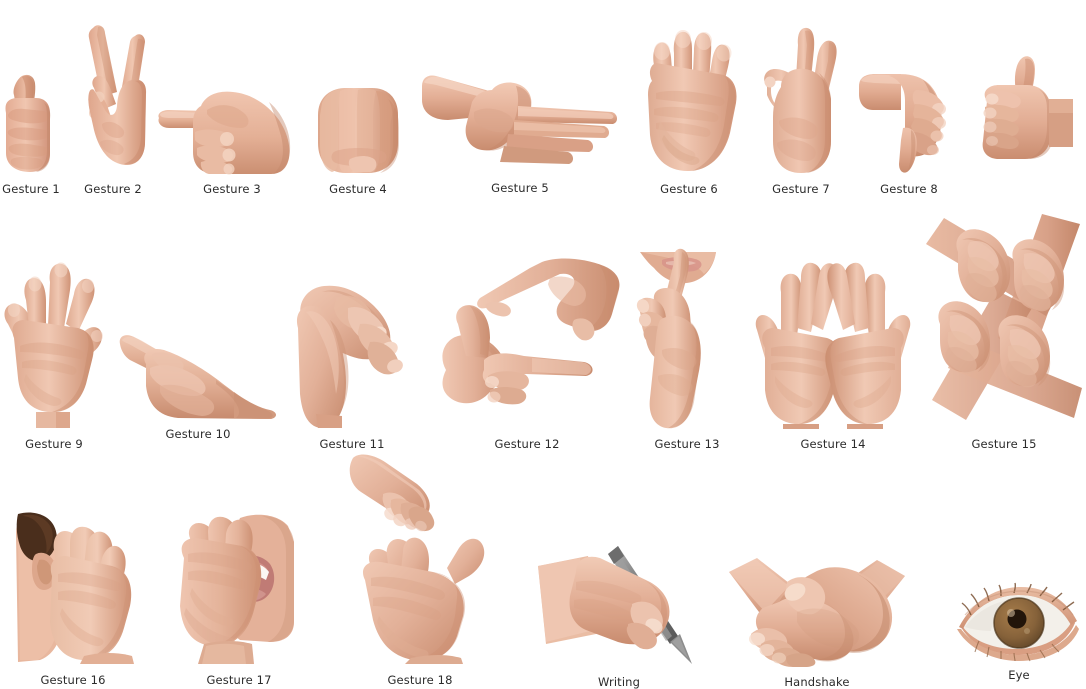  I want to click on gesture-caption: Gesture 16, so click(73, 680).